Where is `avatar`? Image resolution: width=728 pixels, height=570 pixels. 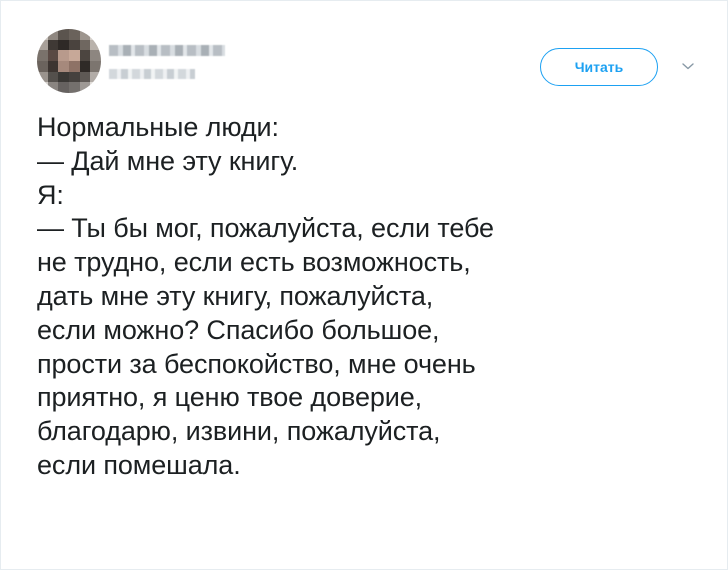
avatar is located at coordinates (69, 61).